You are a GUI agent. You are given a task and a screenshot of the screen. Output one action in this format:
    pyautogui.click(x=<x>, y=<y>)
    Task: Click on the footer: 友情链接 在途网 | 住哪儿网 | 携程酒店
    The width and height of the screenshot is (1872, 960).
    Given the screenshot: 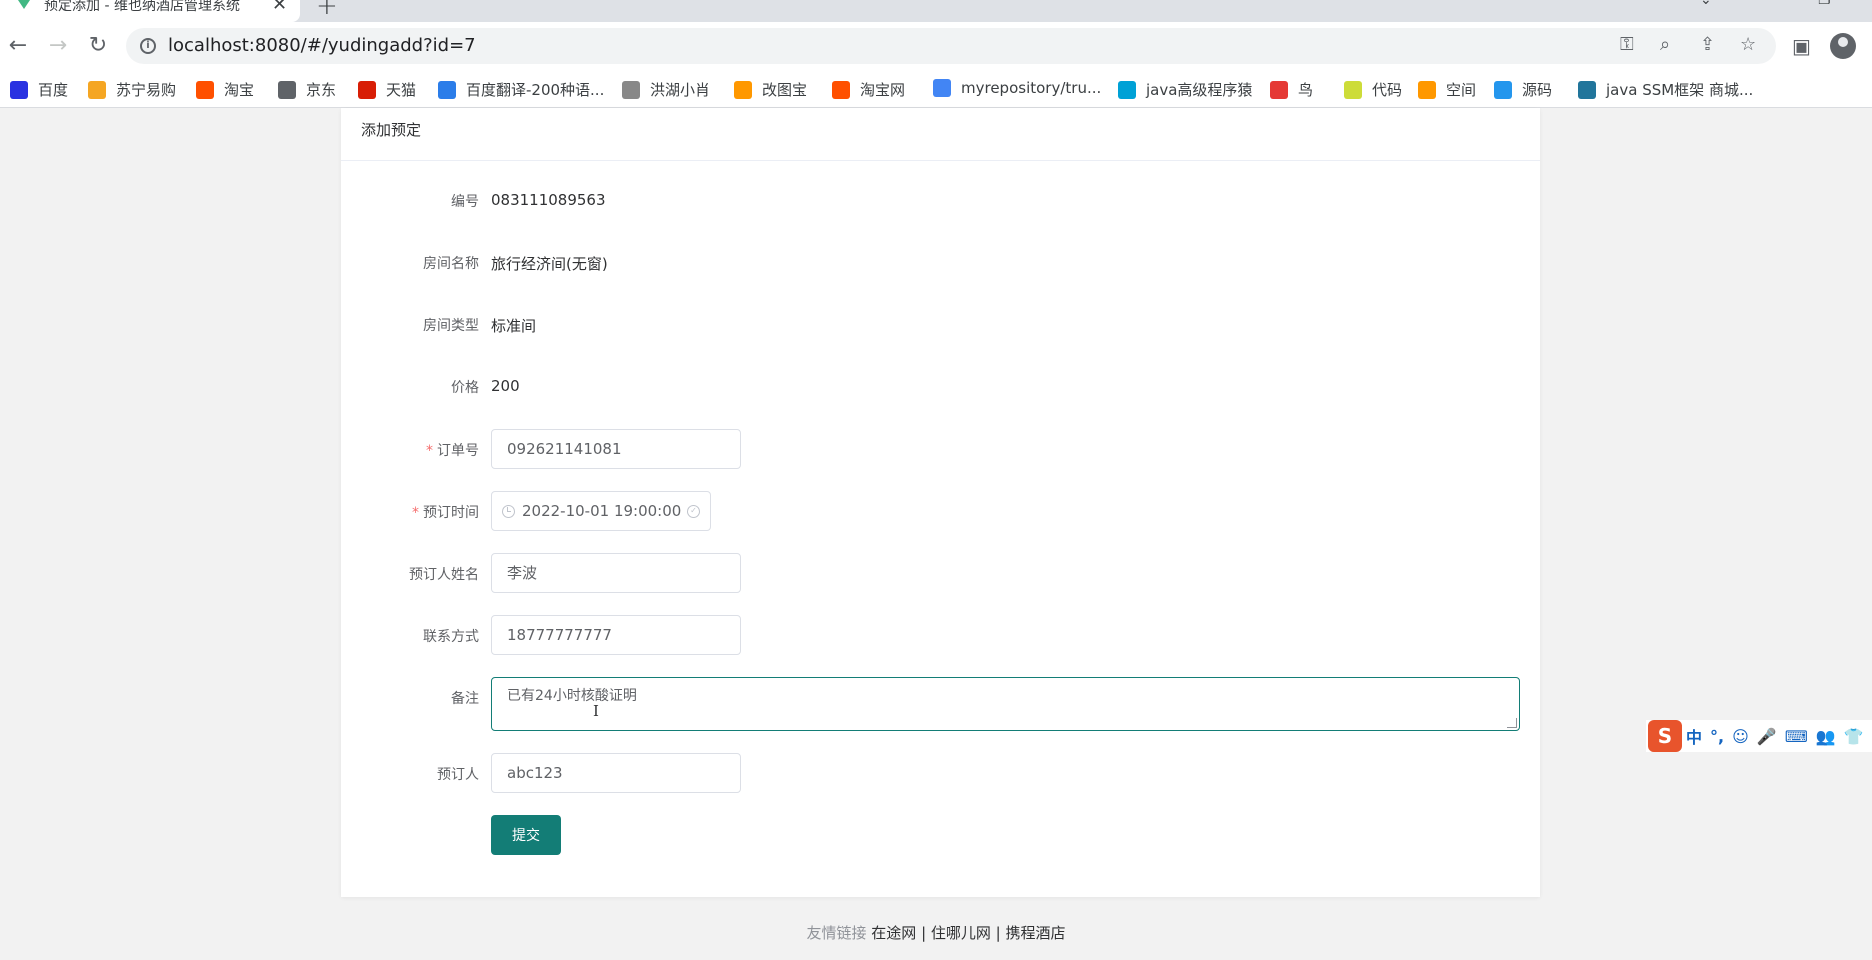 What is the action you would take?
    pyautogui.click(x=936, y=932)
    